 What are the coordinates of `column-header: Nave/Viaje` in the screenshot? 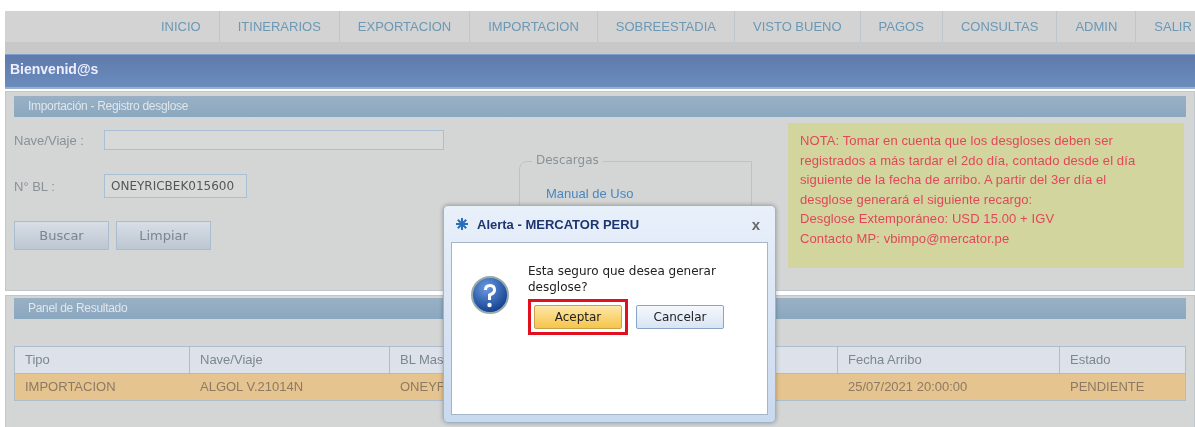 It's located at (290, 360).